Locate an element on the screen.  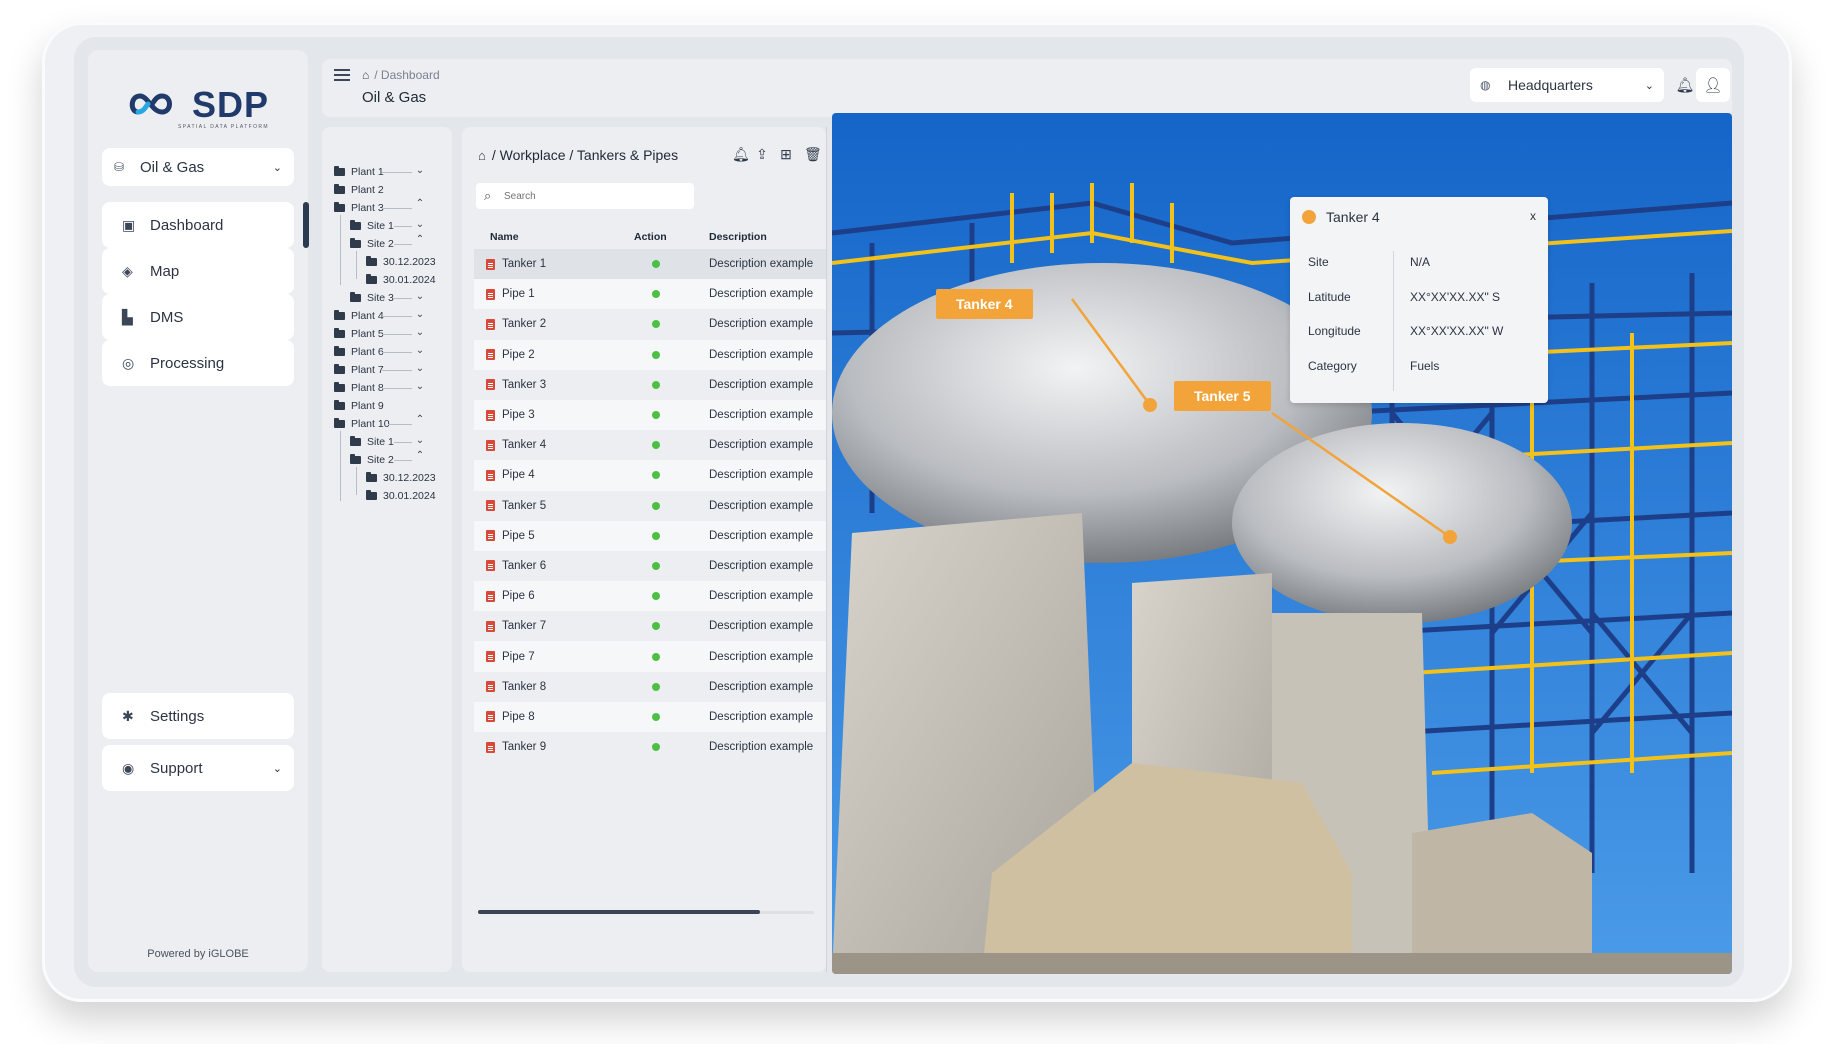
table-row: Pipe 8 Description example is located at coordinates (650, 716).